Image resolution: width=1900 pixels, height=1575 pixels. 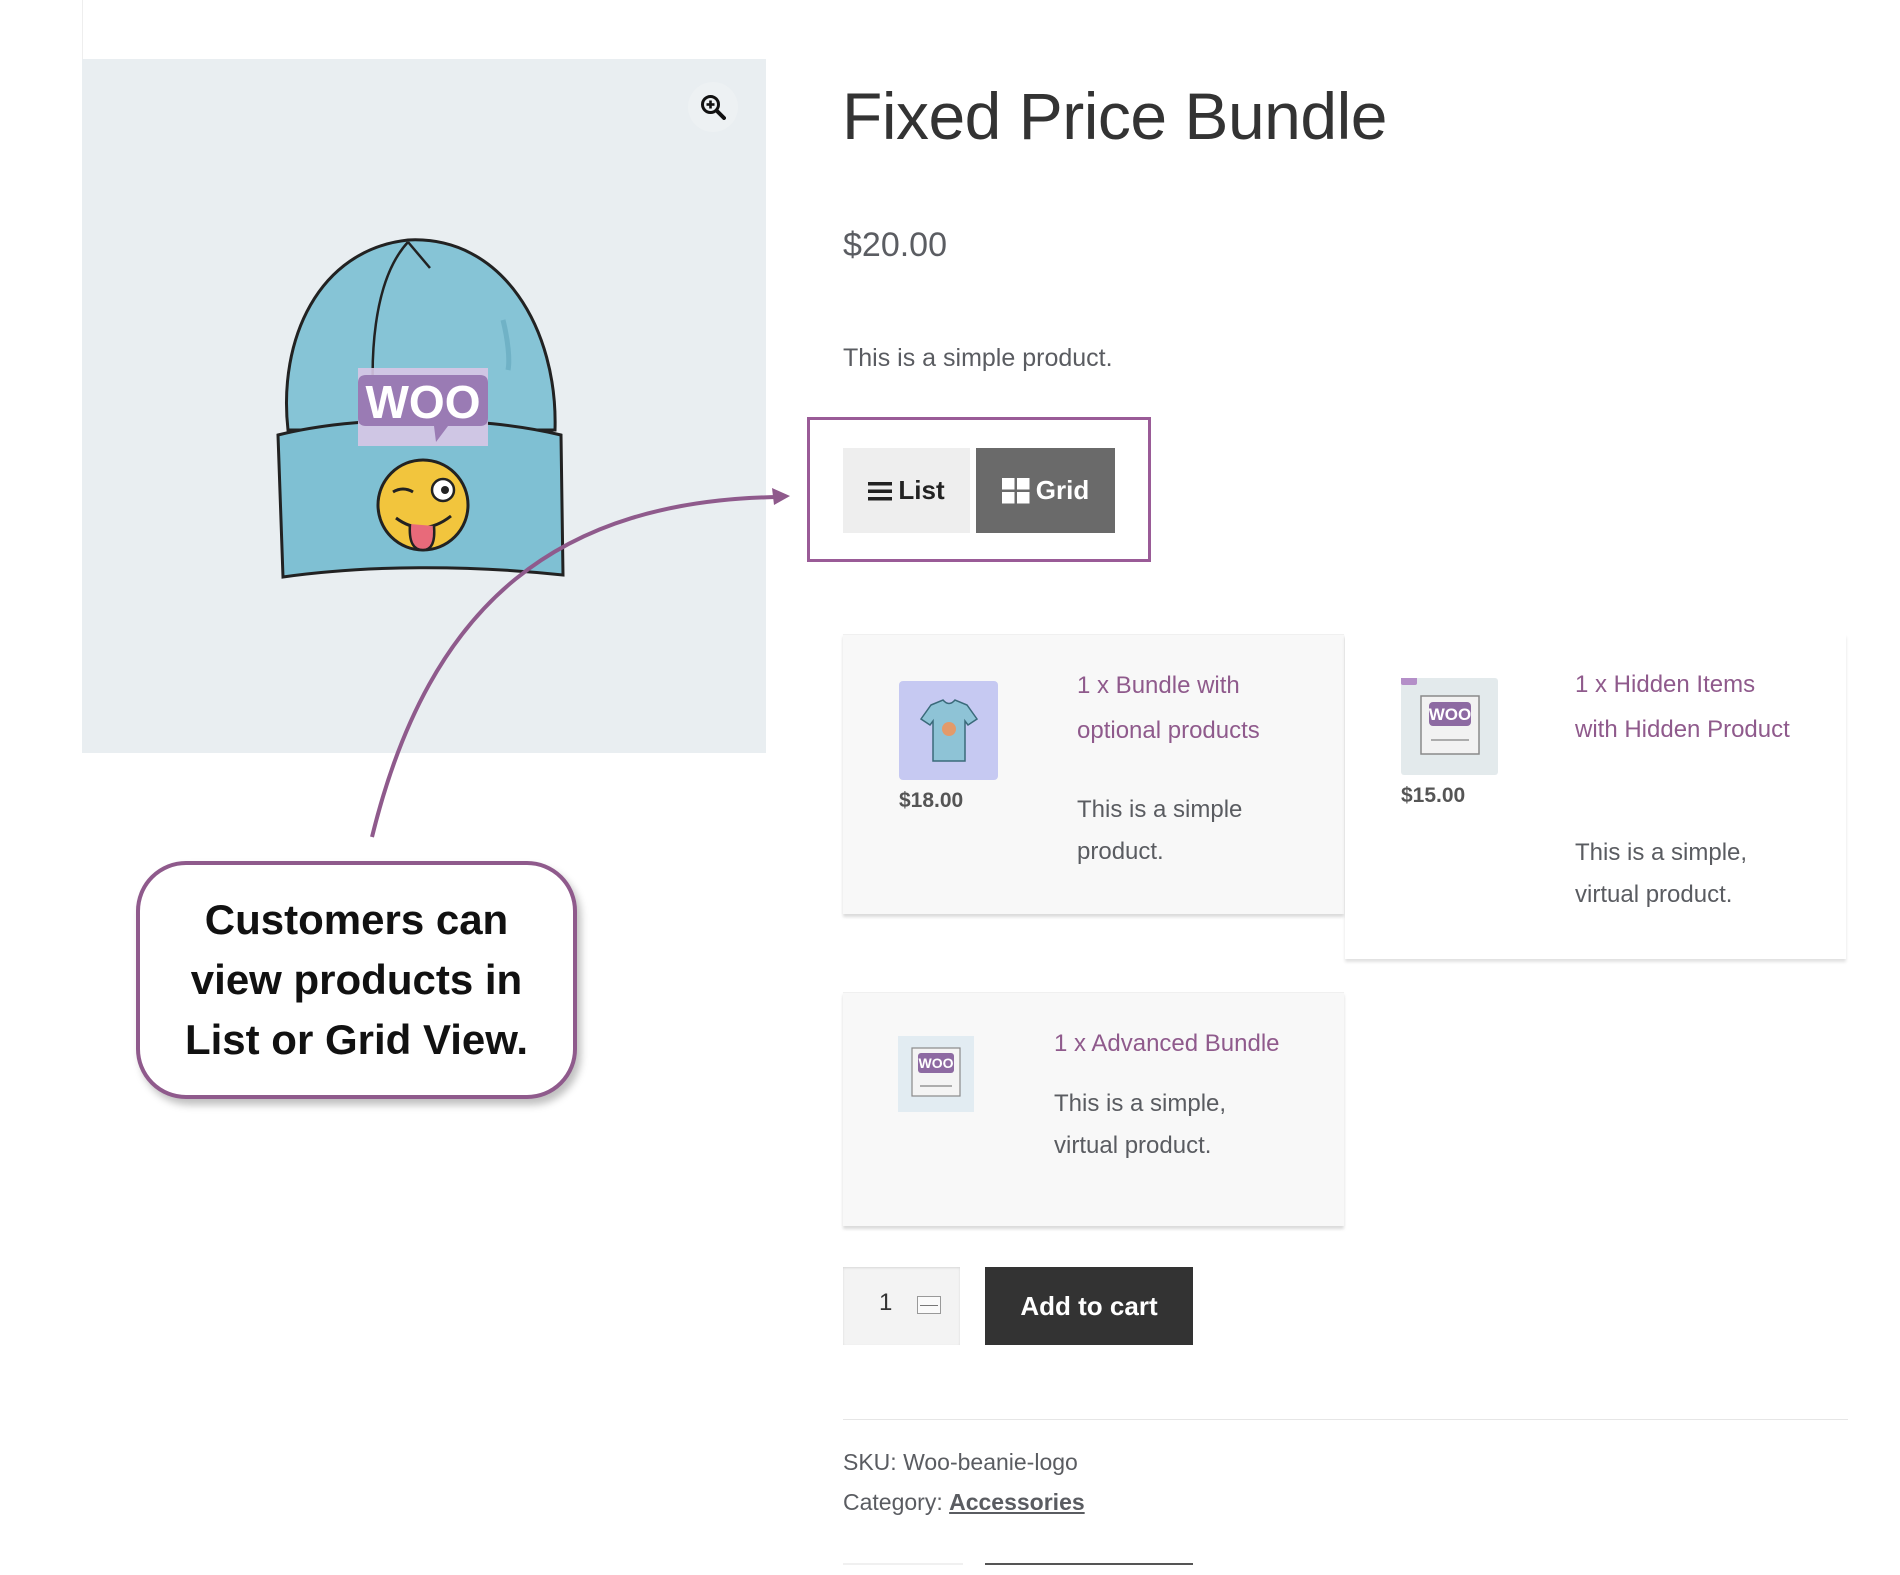 What do you see at coordinates (580, 663) in the screenshot?
I see `callout-arrow` at bounding box center [580, 663].